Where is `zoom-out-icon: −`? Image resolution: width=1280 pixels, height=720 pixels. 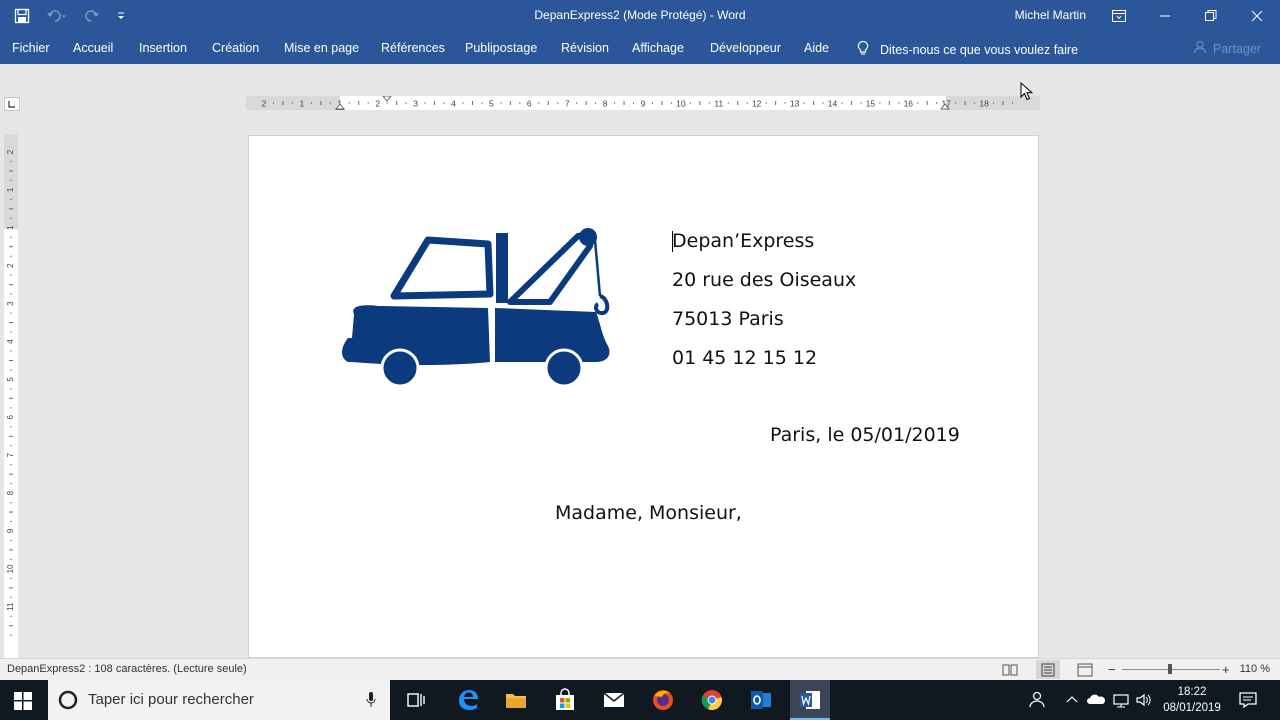 zoom-out-icon: − is located at coordinates (1112, 669).